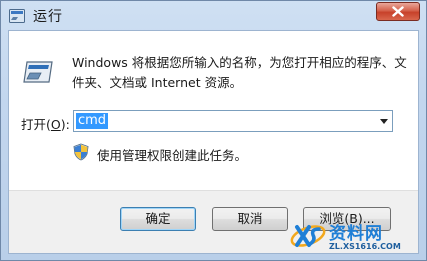 This screenshot has height=261, width=427. What do you see at coordinates (356, 234) in the screenshot?
I see `watermark-title: 资料网` at bounding box center [356, 234].